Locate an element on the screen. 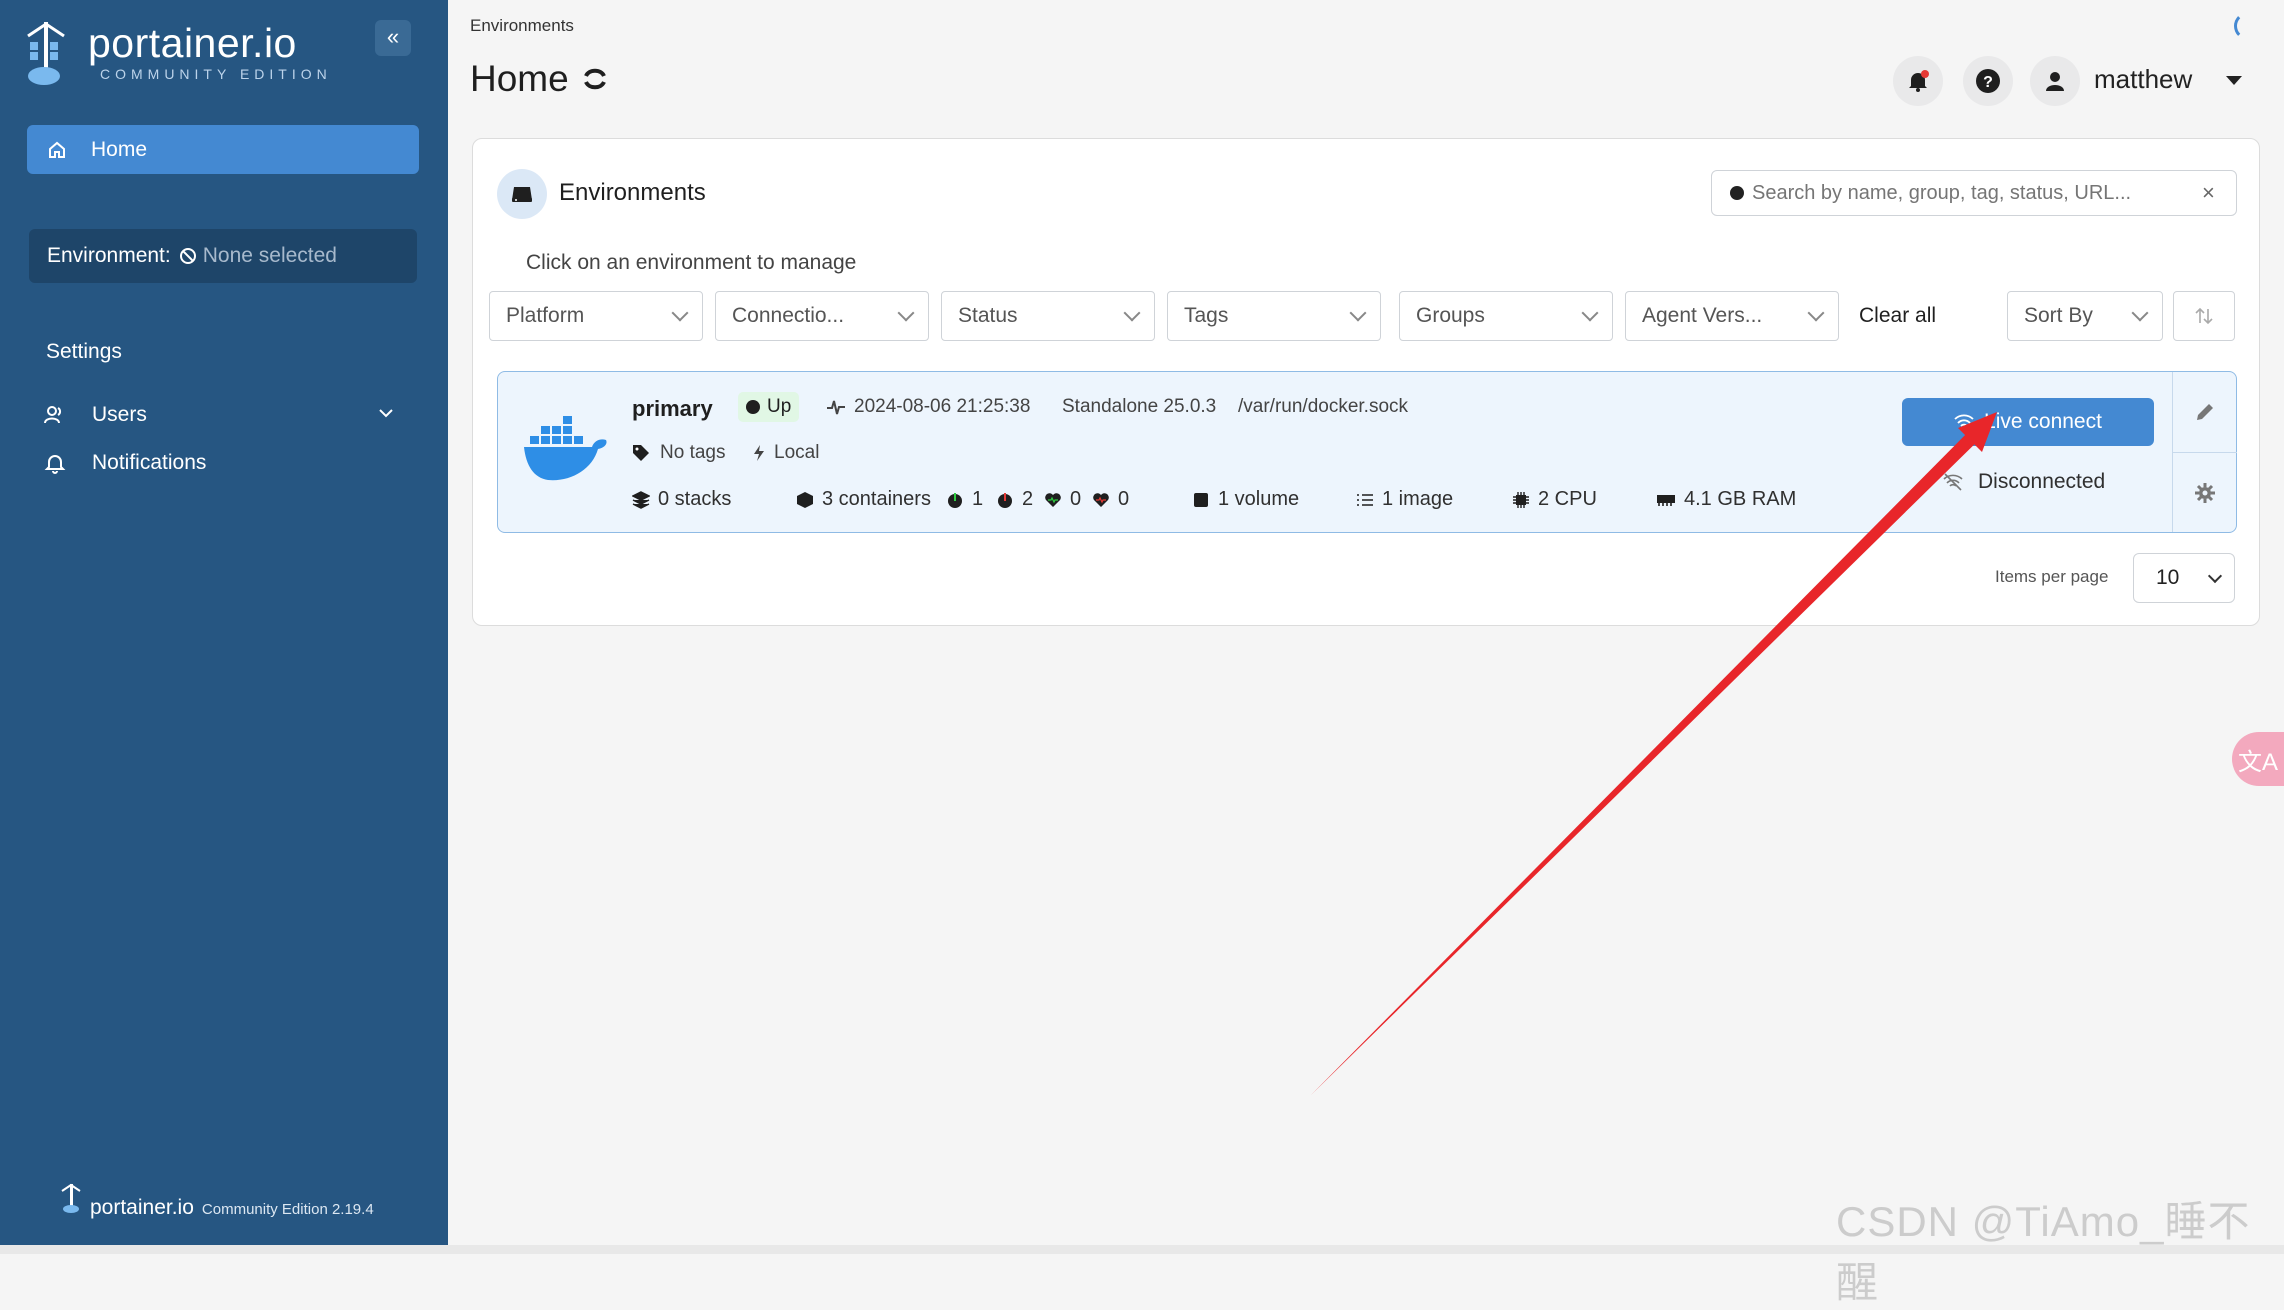  pencil-icon is located at coordinates (2205, 412).